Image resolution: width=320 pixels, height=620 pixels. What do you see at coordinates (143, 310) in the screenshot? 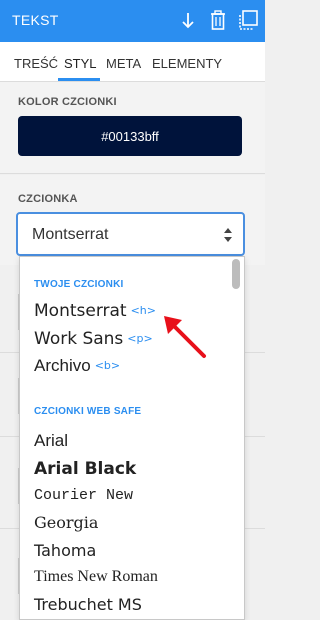
I see `font-tag: <h>` at bounding box center [143, 310].